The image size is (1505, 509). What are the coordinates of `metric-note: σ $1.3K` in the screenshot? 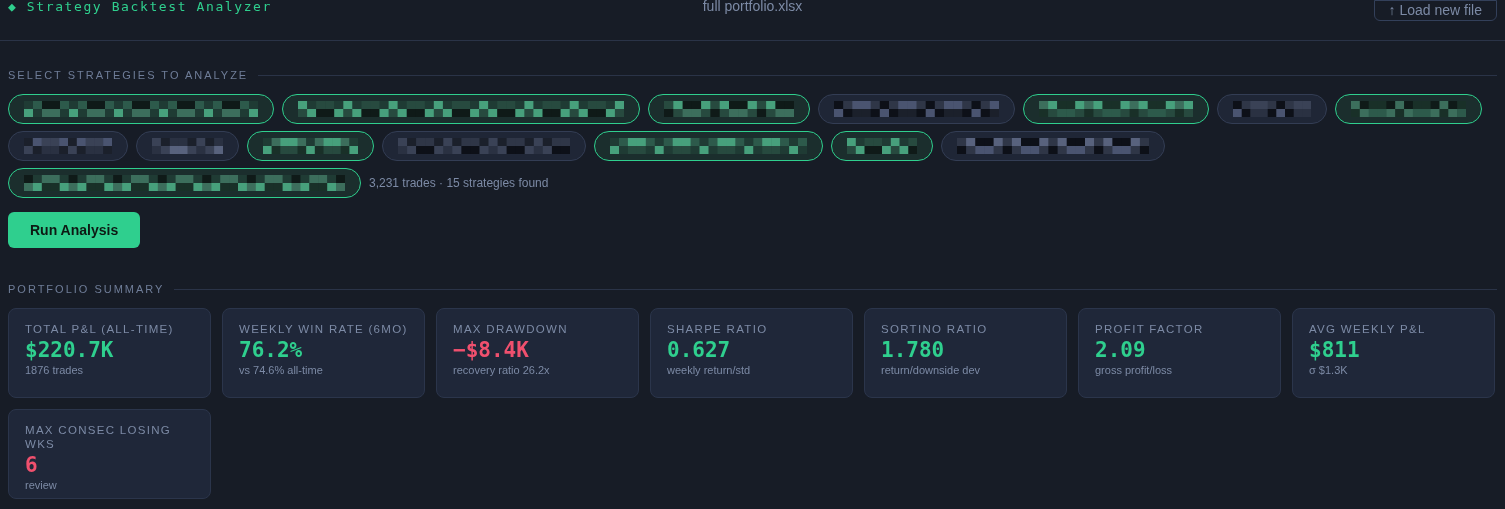 It's located at (1329, 370).